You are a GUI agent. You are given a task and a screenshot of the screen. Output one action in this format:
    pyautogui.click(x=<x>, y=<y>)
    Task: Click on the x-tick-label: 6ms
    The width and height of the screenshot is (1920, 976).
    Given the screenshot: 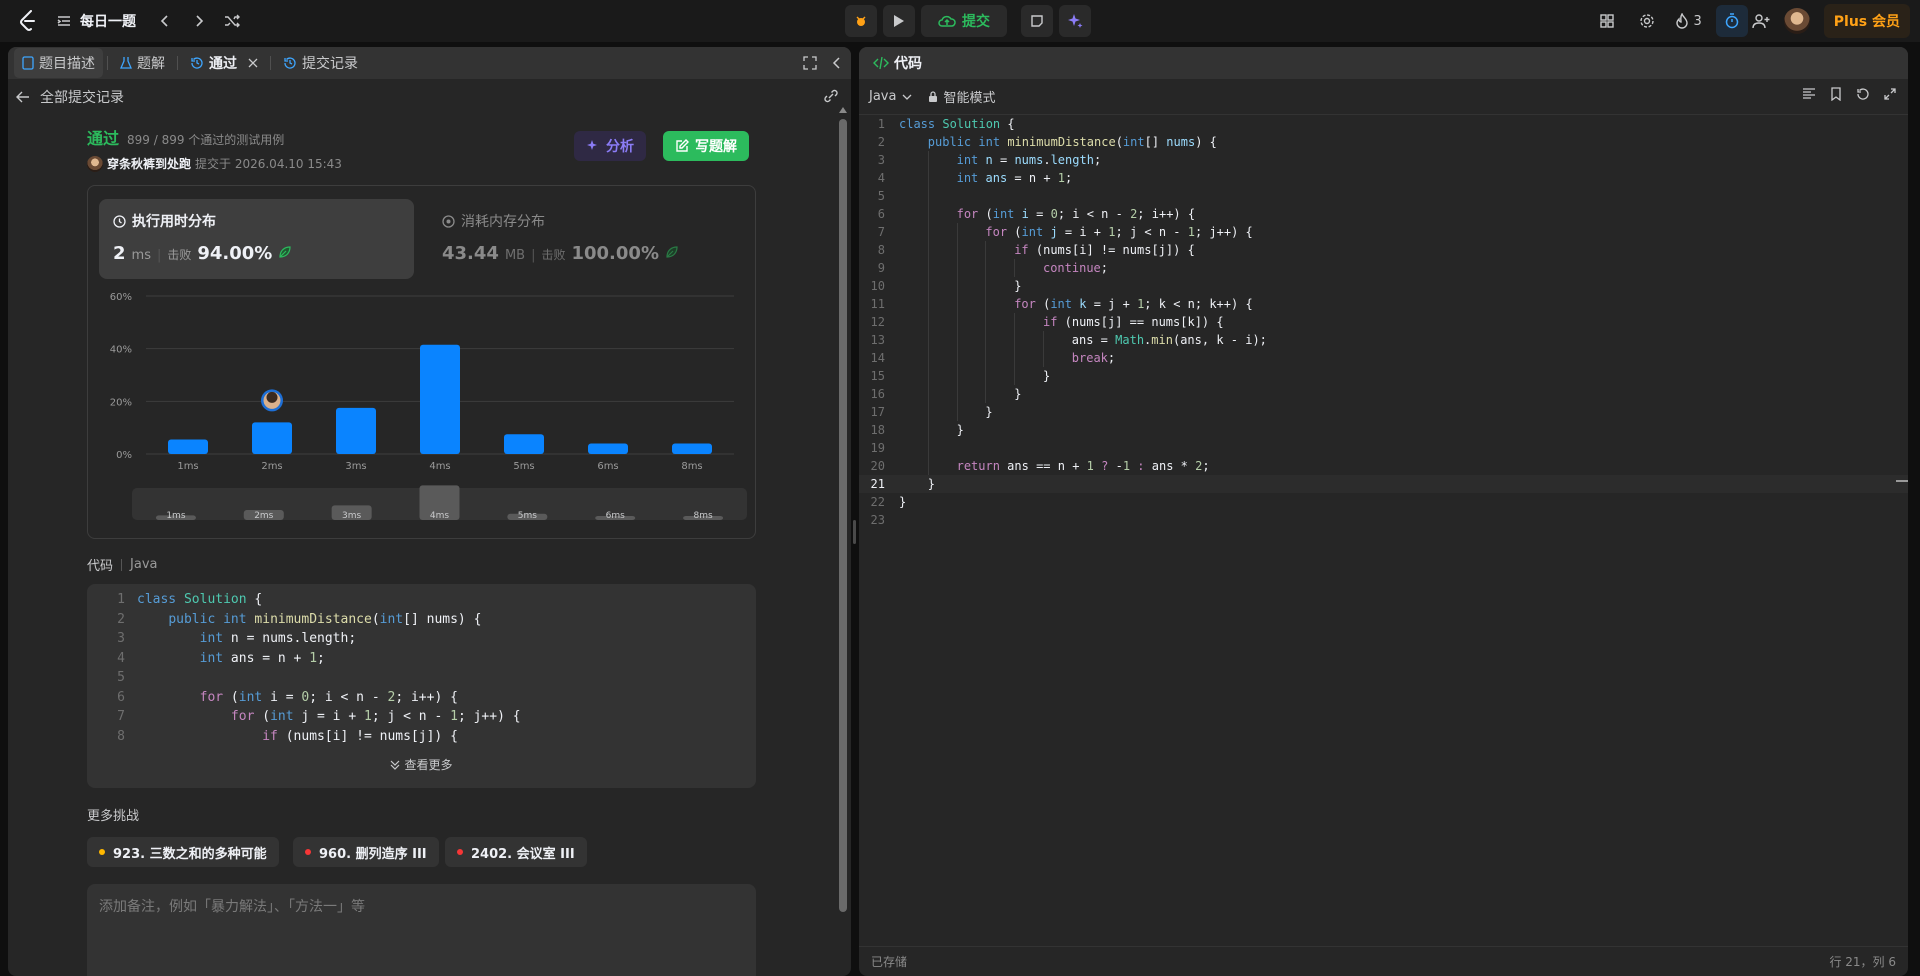 What is the action you would take?
    pyautogui.click(x=607, y=466)
    